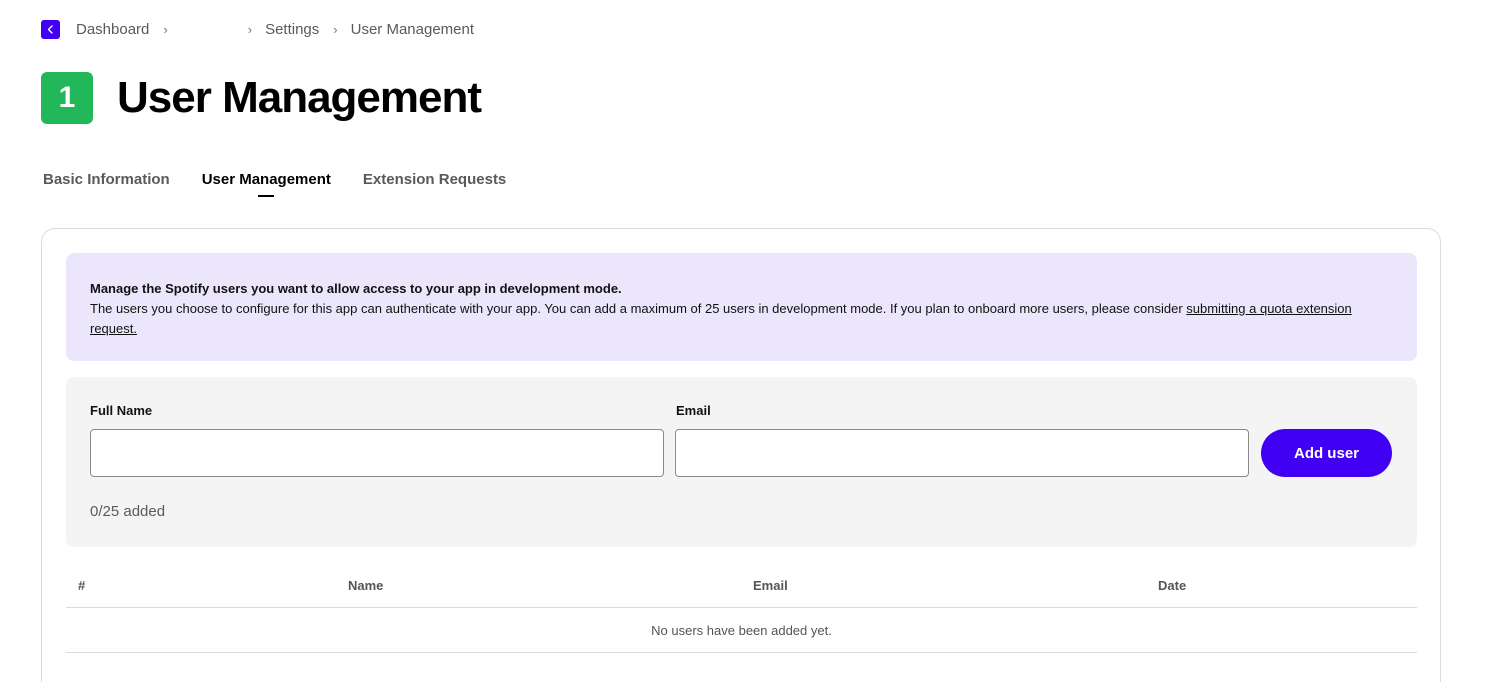  I want to click on column-header-date: Date, so click(1172, 585).